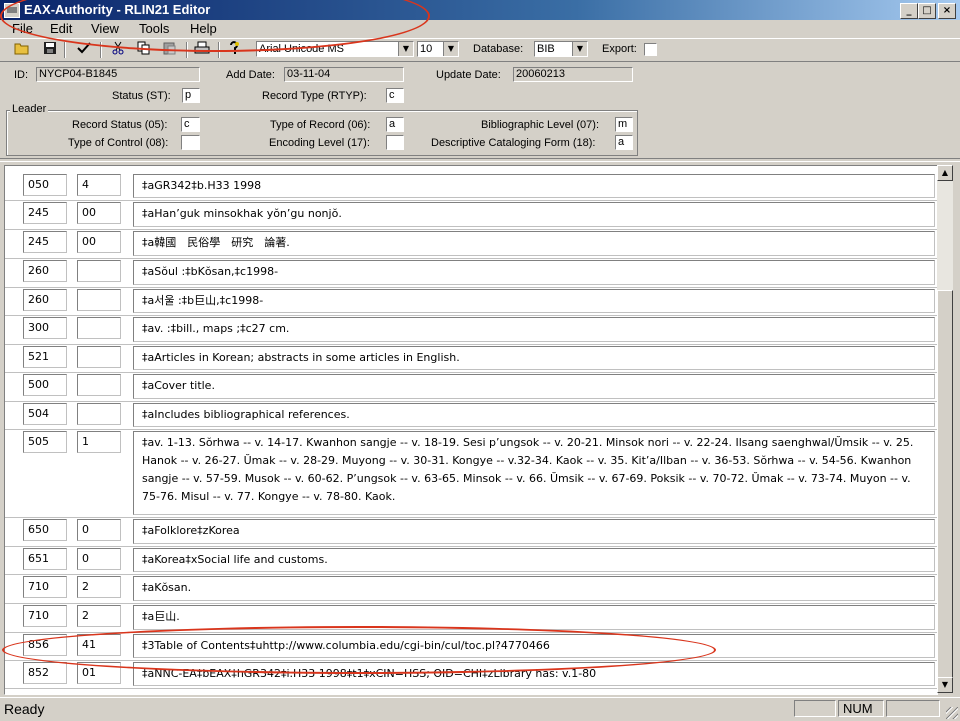 The width and height of the screenshot is (960, 721). What do you see at coordinates (154, 28) in the screenshot?
I see `menu-tools: Tools` at bounding box center [154, 28].